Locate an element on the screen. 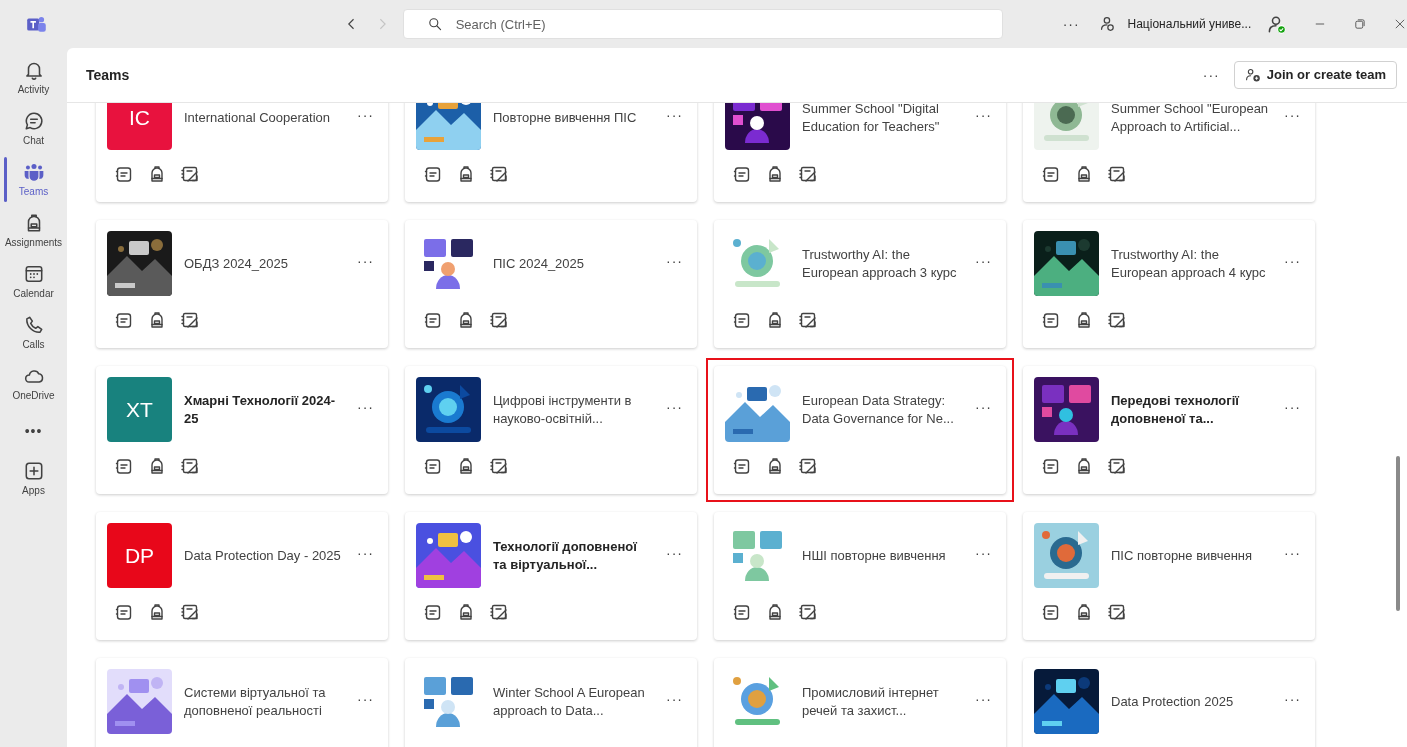  team-card: Trustworthy AI: the European approach 4 курс ··· is located at coordinates (1169, 284).